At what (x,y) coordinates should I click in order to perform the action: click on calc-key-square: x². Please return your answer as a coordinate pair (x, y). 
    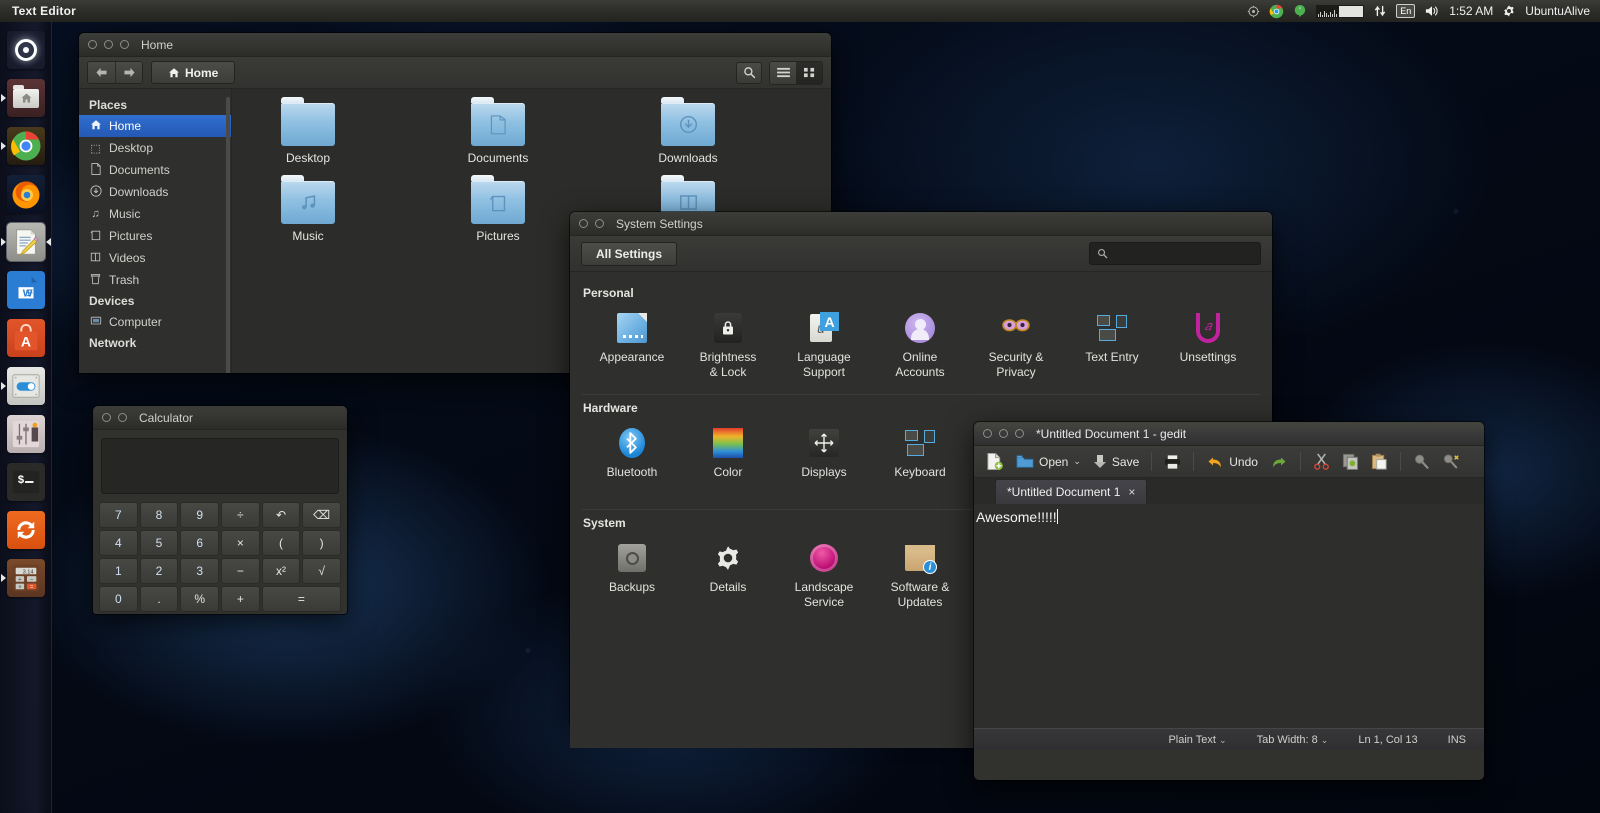
    Looking at the image, I should click on (281, 571).